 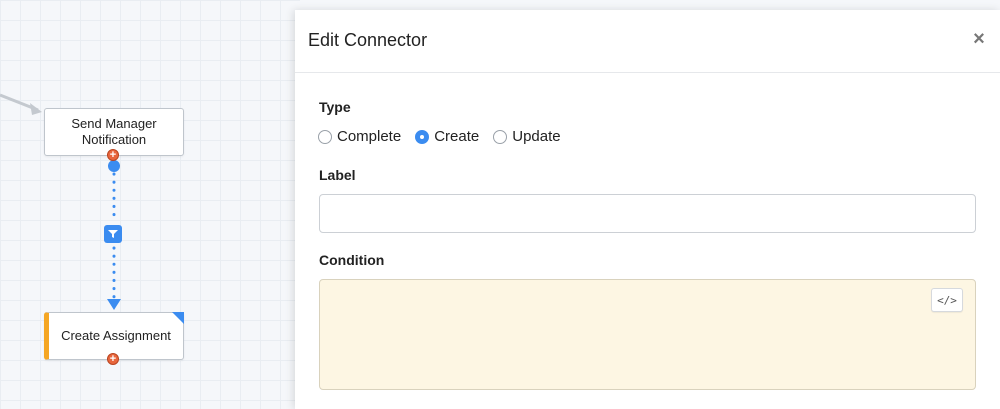 I want to click on connector-start-handle, so click(x=114, y=166).